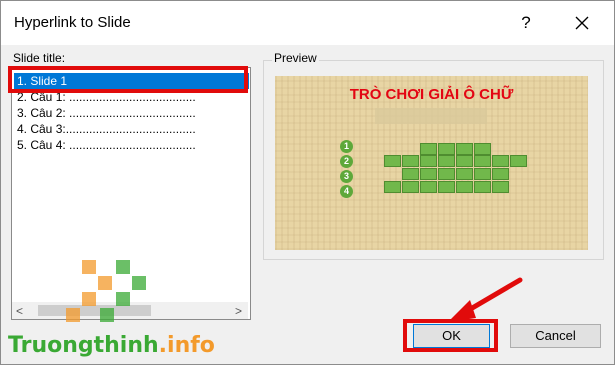 The width and height of the screenshot is (615, 365). Describe the element at coordinates (526, 23) in the screenshot. I see `help-button: ?` at that location.